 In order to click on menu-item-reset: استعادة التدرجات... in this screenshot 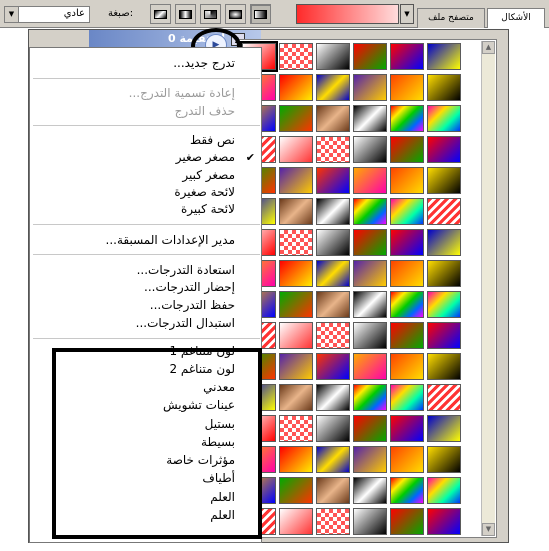, I will do `click(186, 270)`.